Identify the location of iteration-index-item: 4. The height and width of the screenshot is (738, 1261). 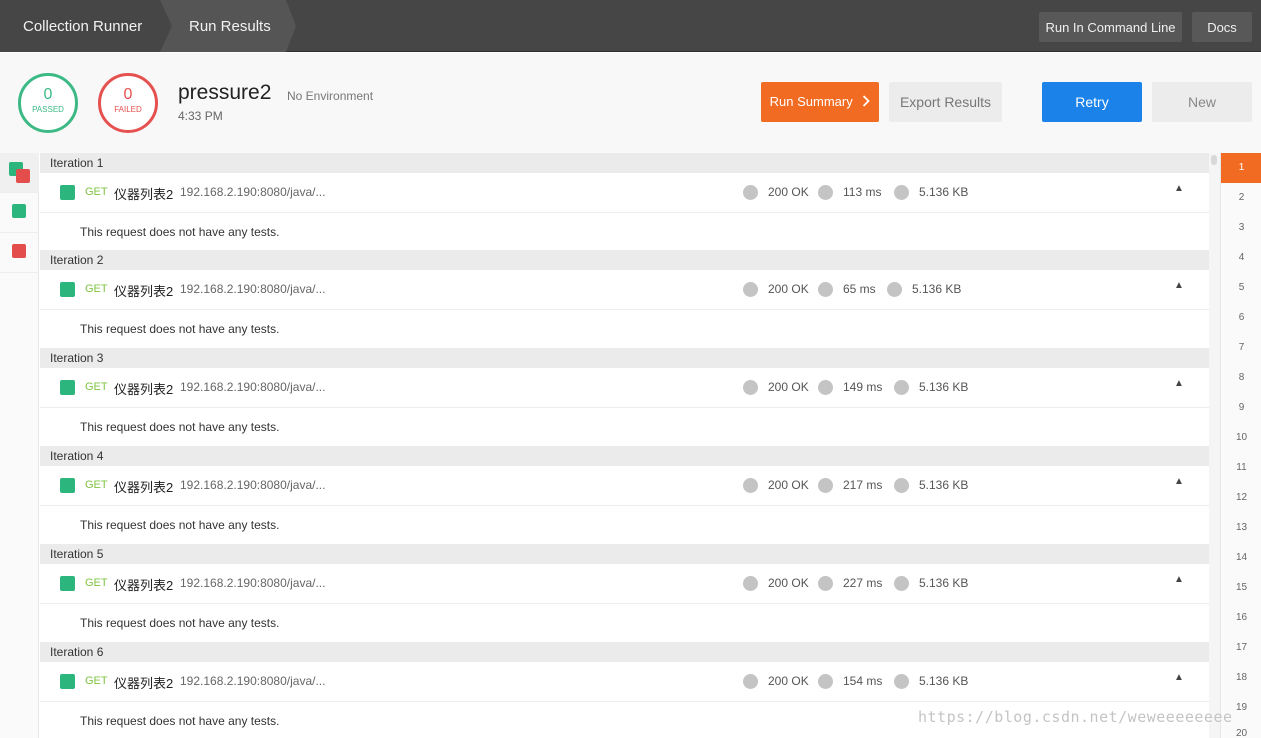
(1241, 258).